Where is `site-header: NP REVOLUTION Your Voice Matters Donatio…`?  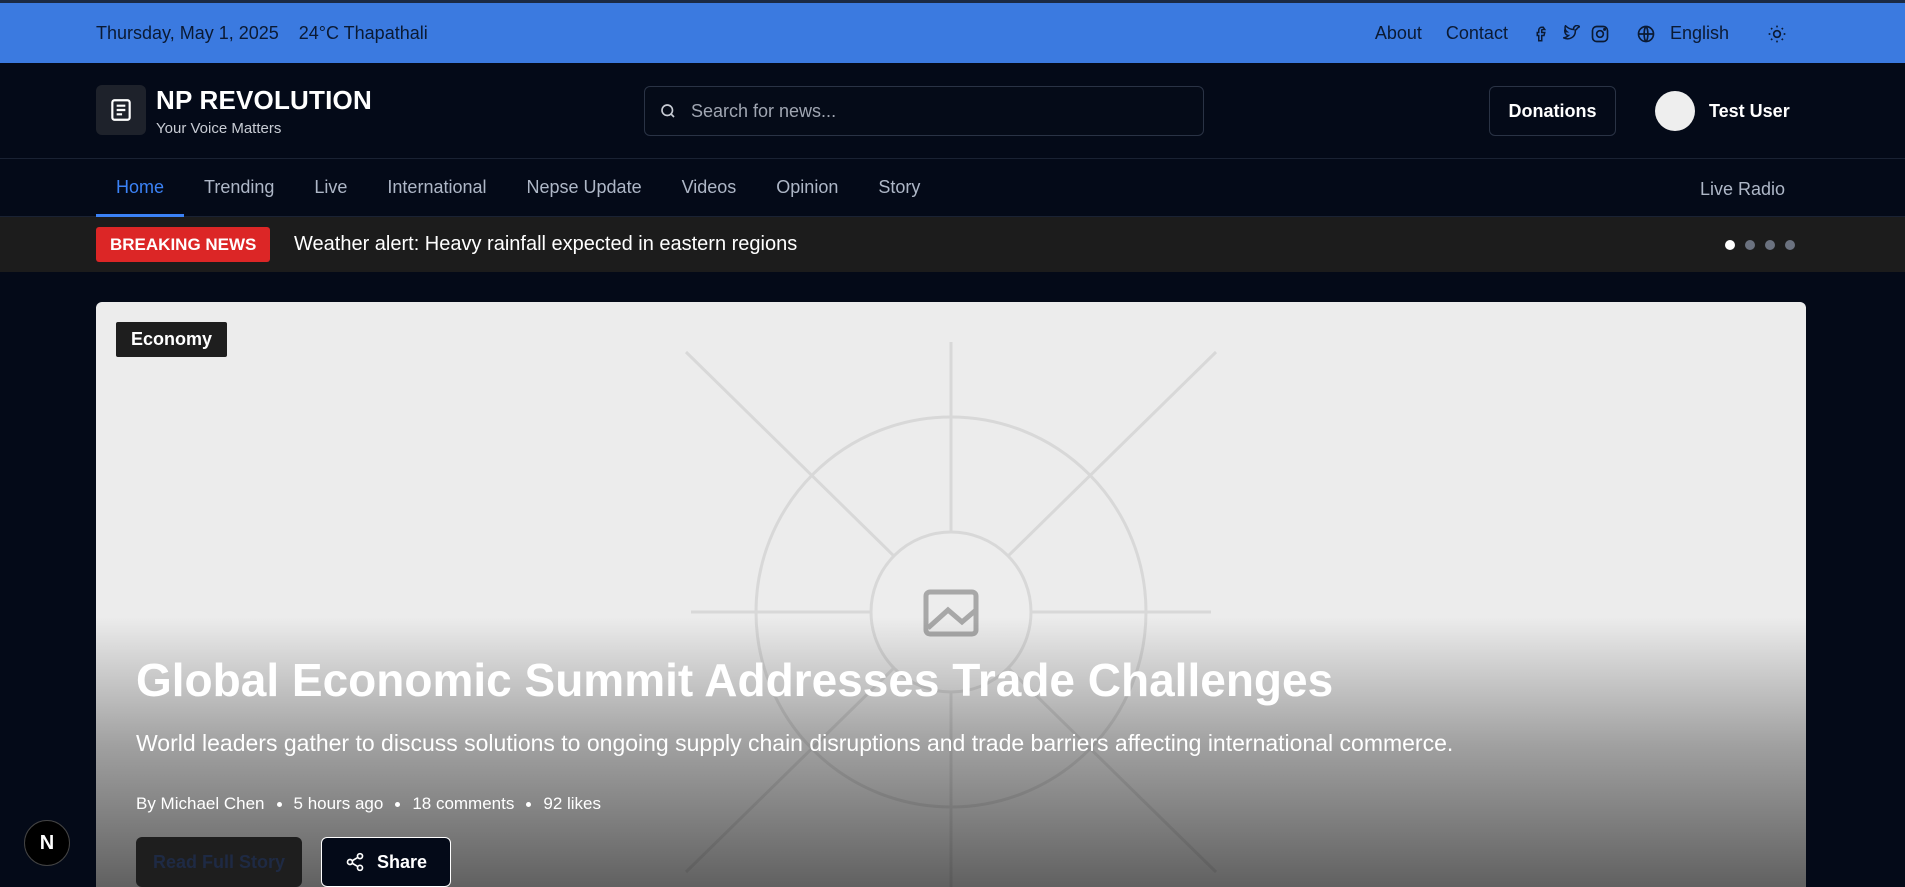
site-header: NP REVOLUTION Your Voice Matters Donatio… is located at coordinates (952, 111).